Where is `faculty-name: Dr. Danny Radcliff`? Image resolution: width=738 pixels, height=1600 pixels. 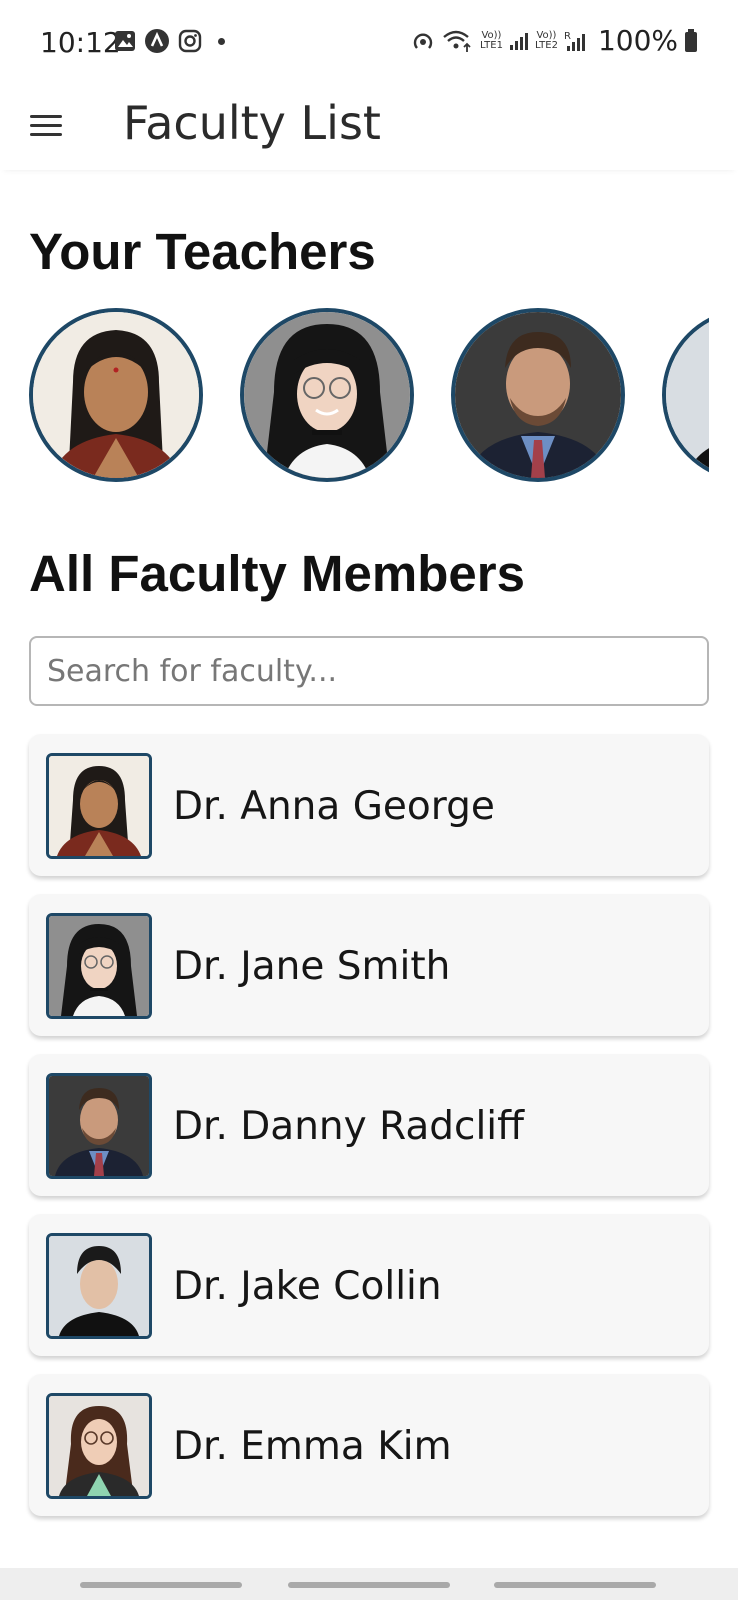 faculty-name: Dr. Danny Radcliff is located at coordinates (348, 1126).